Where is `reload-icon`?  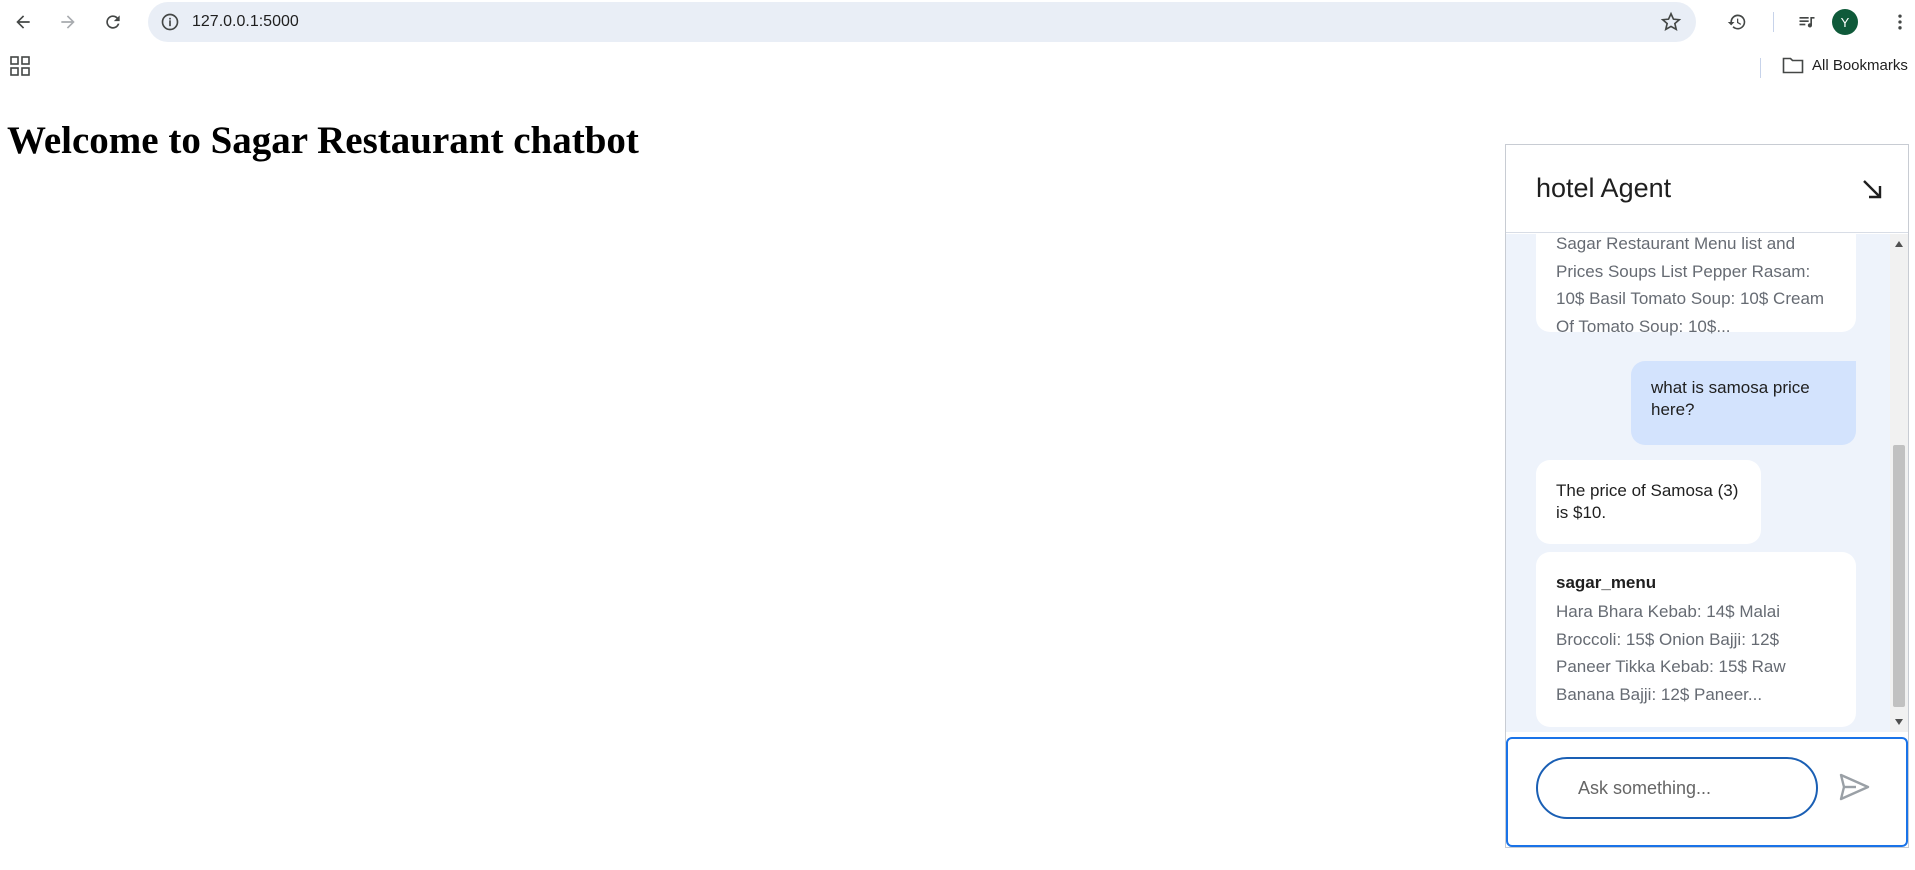 reload-icon is located at coordinates (113, 22).